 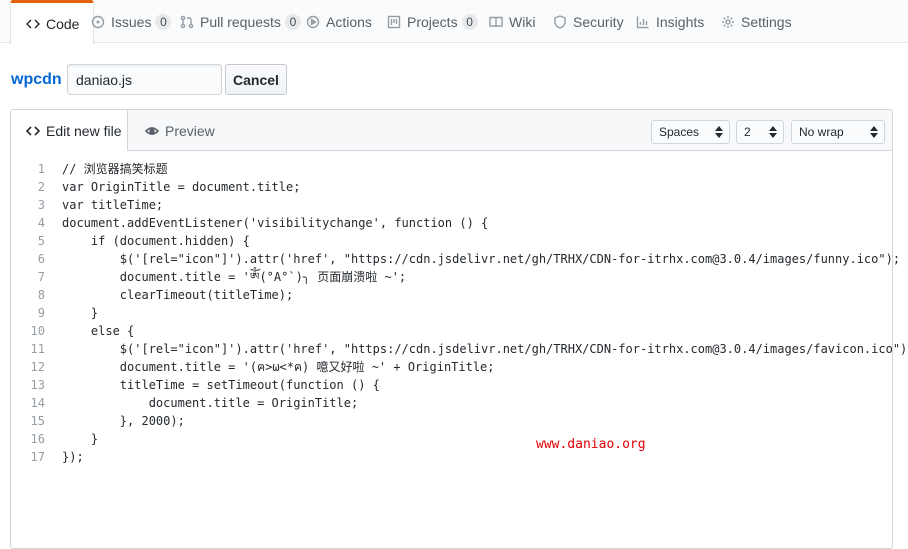 What do you see at coordinates (760, 132) in the screenshot?
I see `indent-size-select: 2` at bounding box center [760, 132].